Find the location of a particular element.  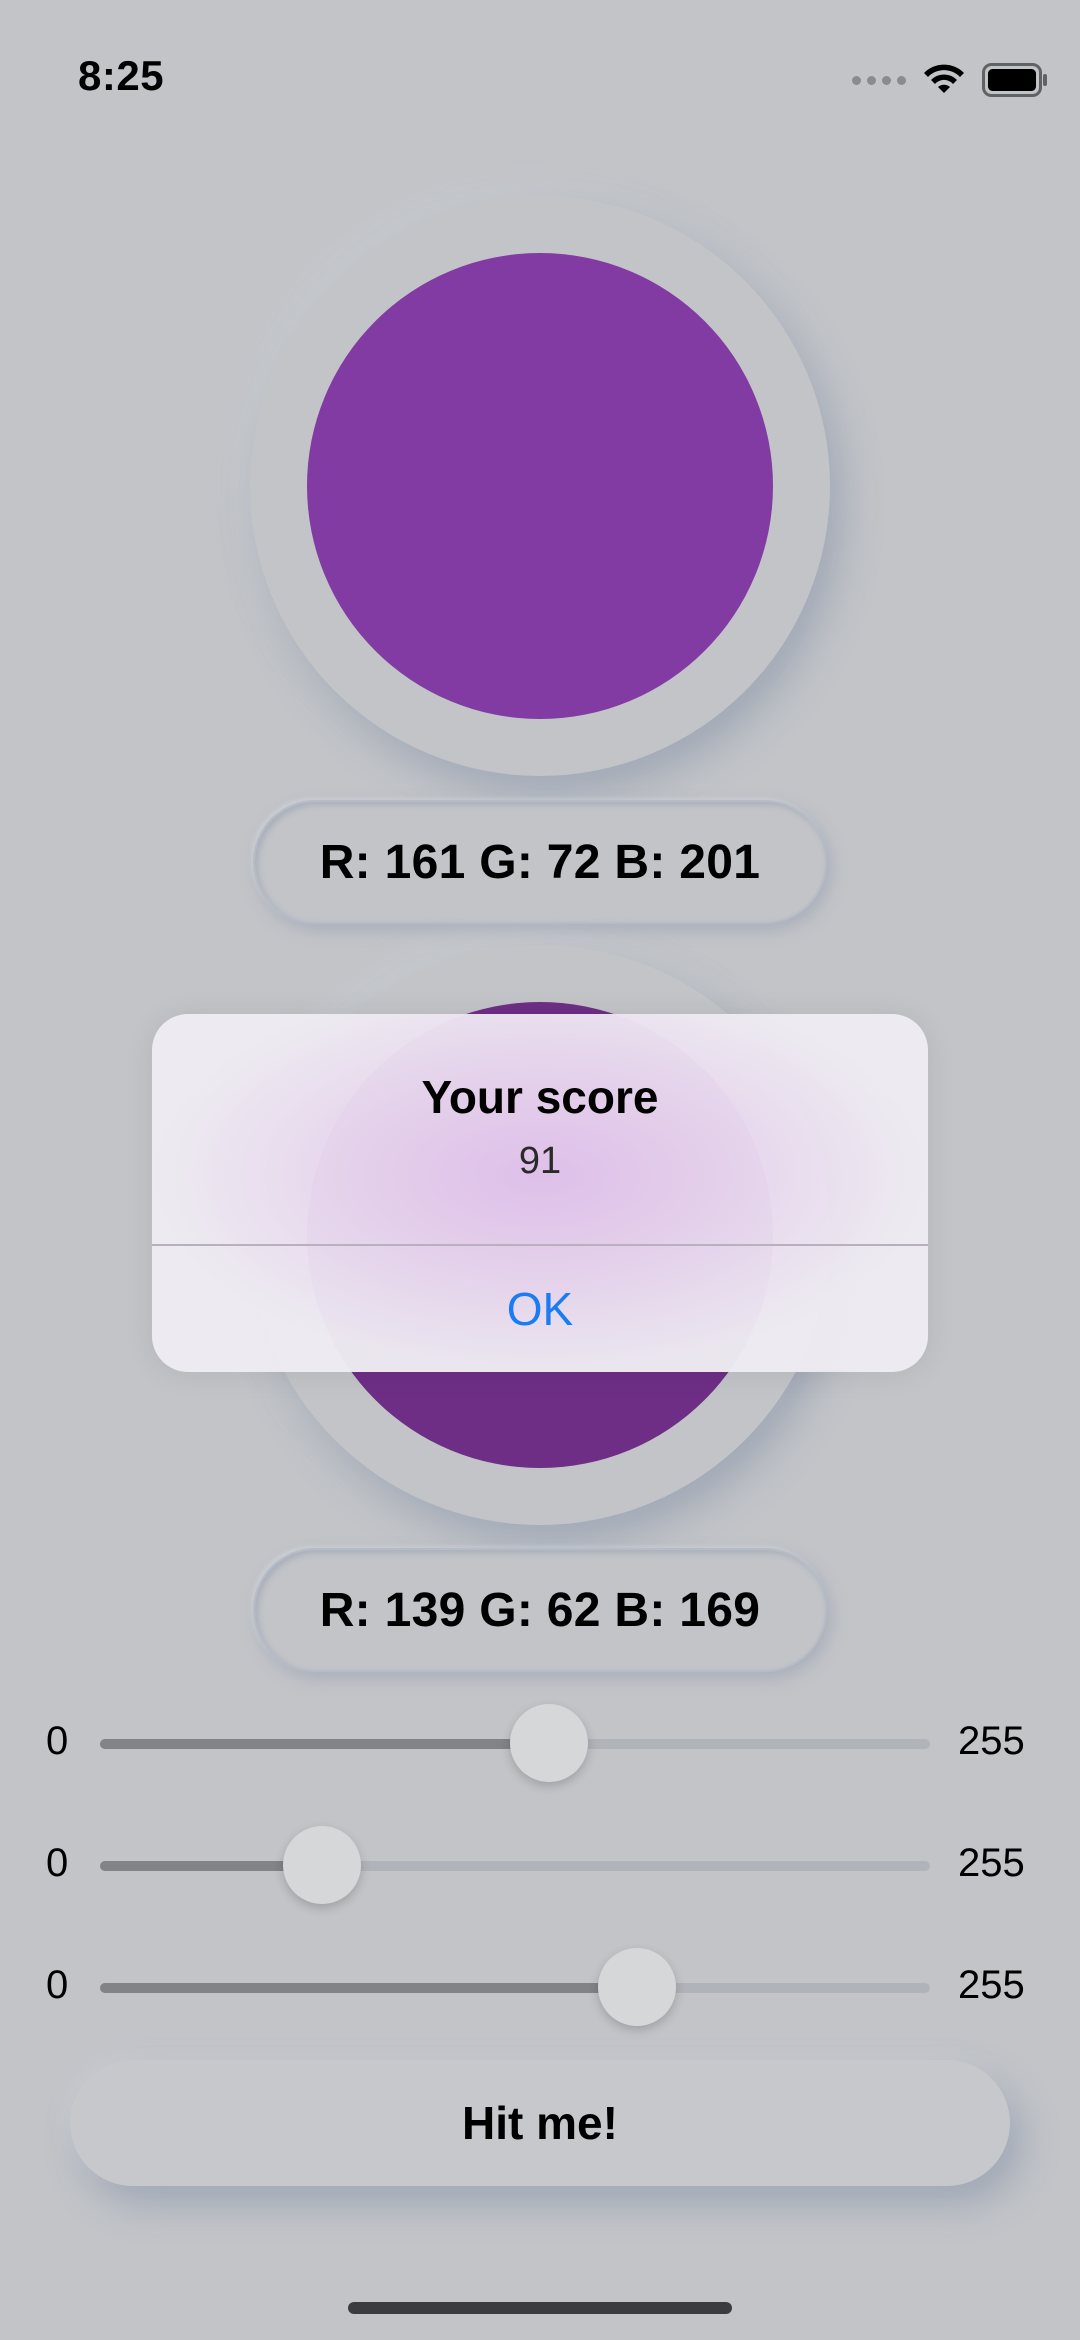

target-rgb-label: R: 161 G: 72 B: 201 is located at coordinates (540, 862).